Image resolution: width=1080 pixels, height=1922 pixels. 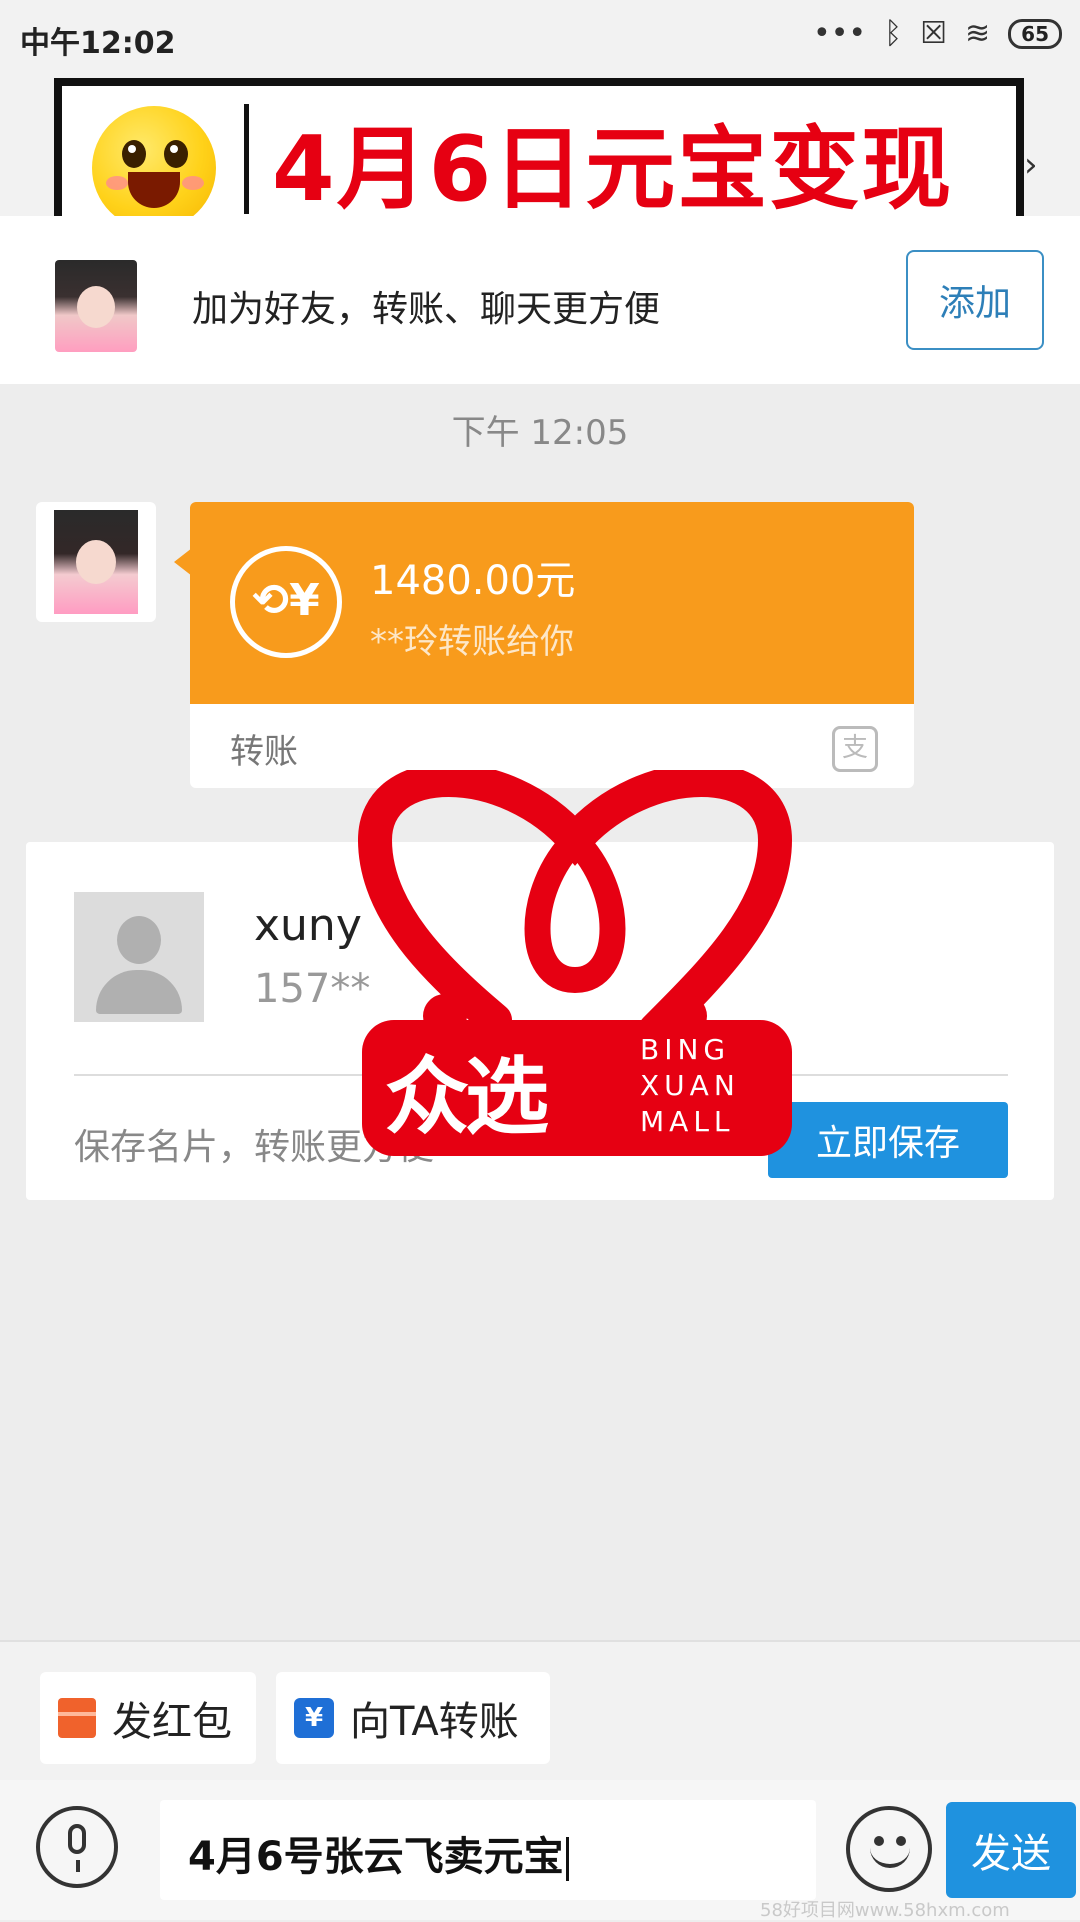 I want to click on notification-muted-icon: ☒, so click(x=934, y=33).